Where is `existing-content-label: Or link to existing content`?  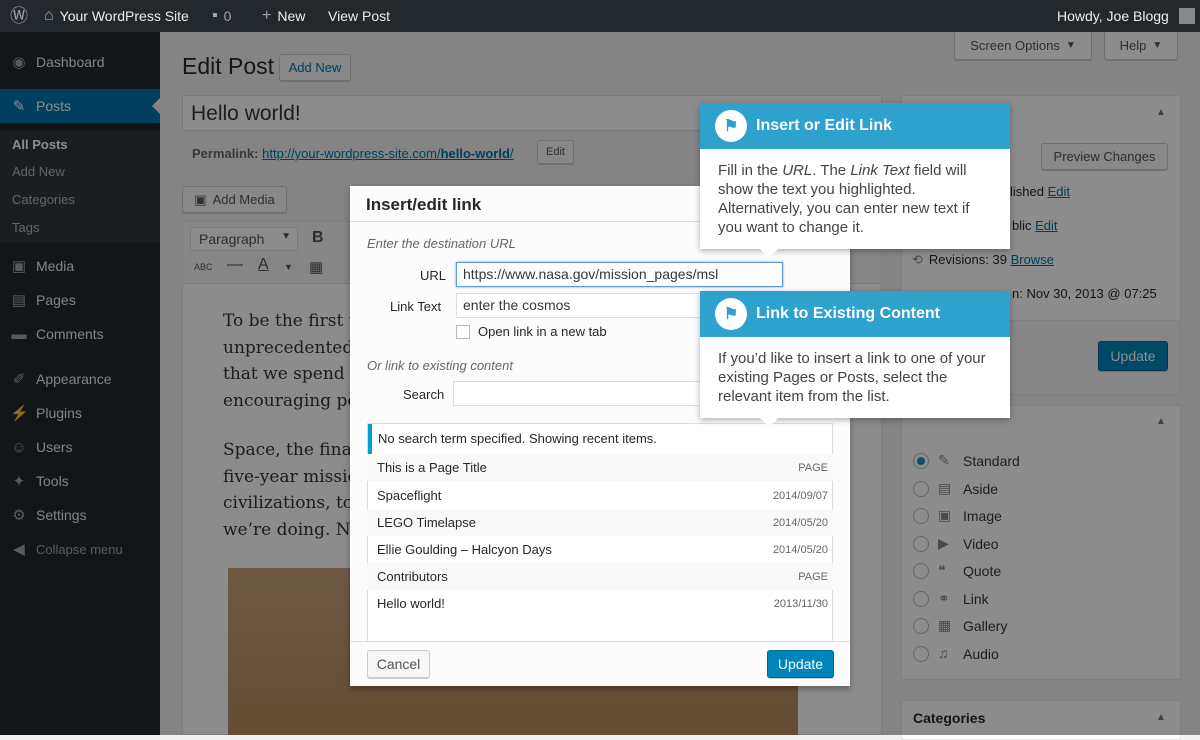 existing-content-label: Or link to existing content is located at coordinates (440, 365).